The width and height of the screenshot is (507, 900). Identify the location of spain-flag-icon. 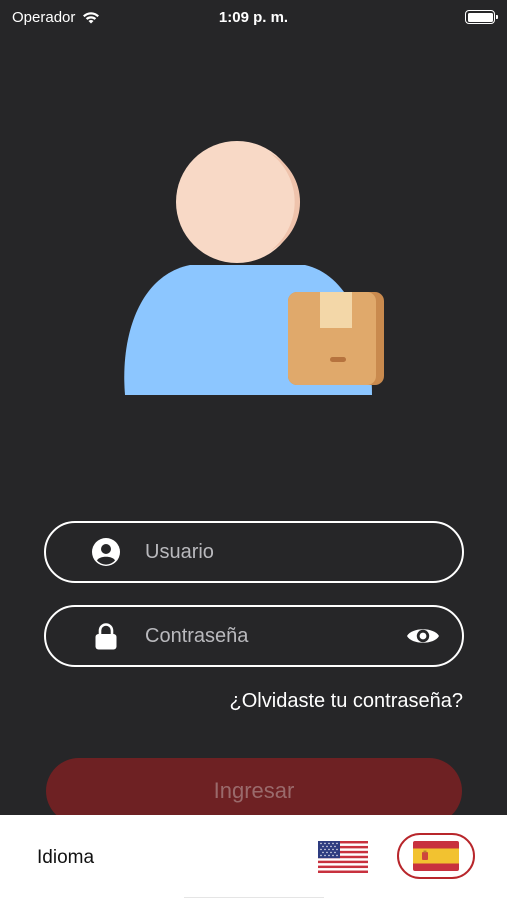
(436, 856).